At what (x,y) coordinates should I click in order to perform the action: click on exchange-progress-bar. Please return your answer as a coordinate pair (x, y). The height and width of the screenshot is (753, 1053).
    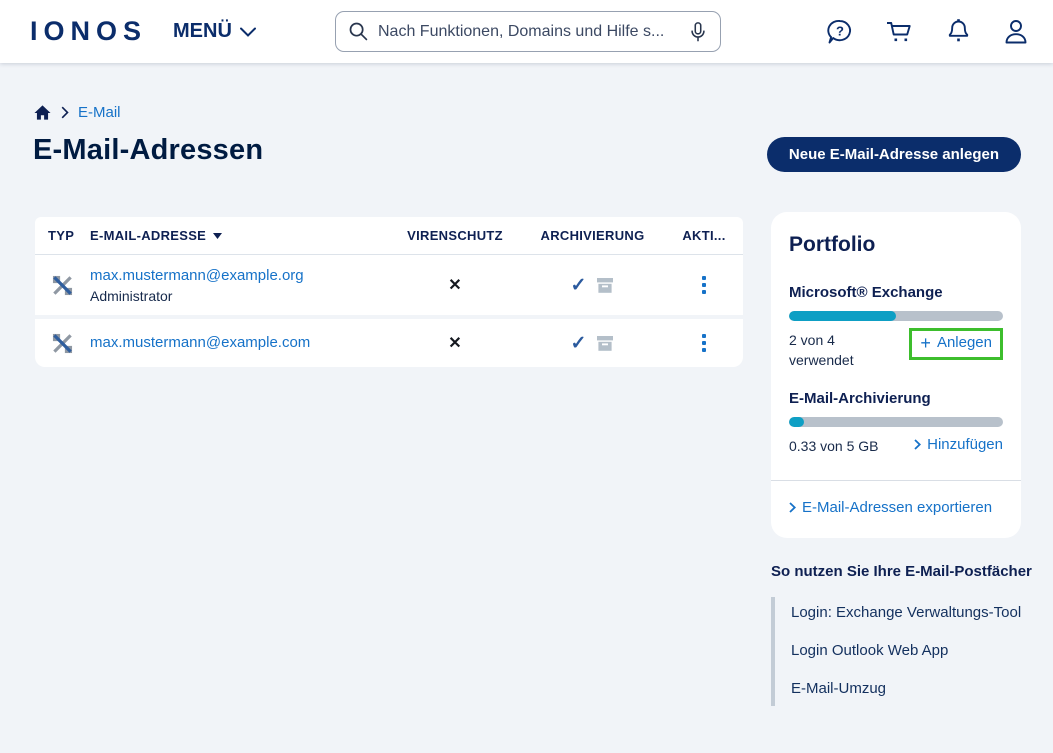
    Looking at the image, I should click on (896, 316).